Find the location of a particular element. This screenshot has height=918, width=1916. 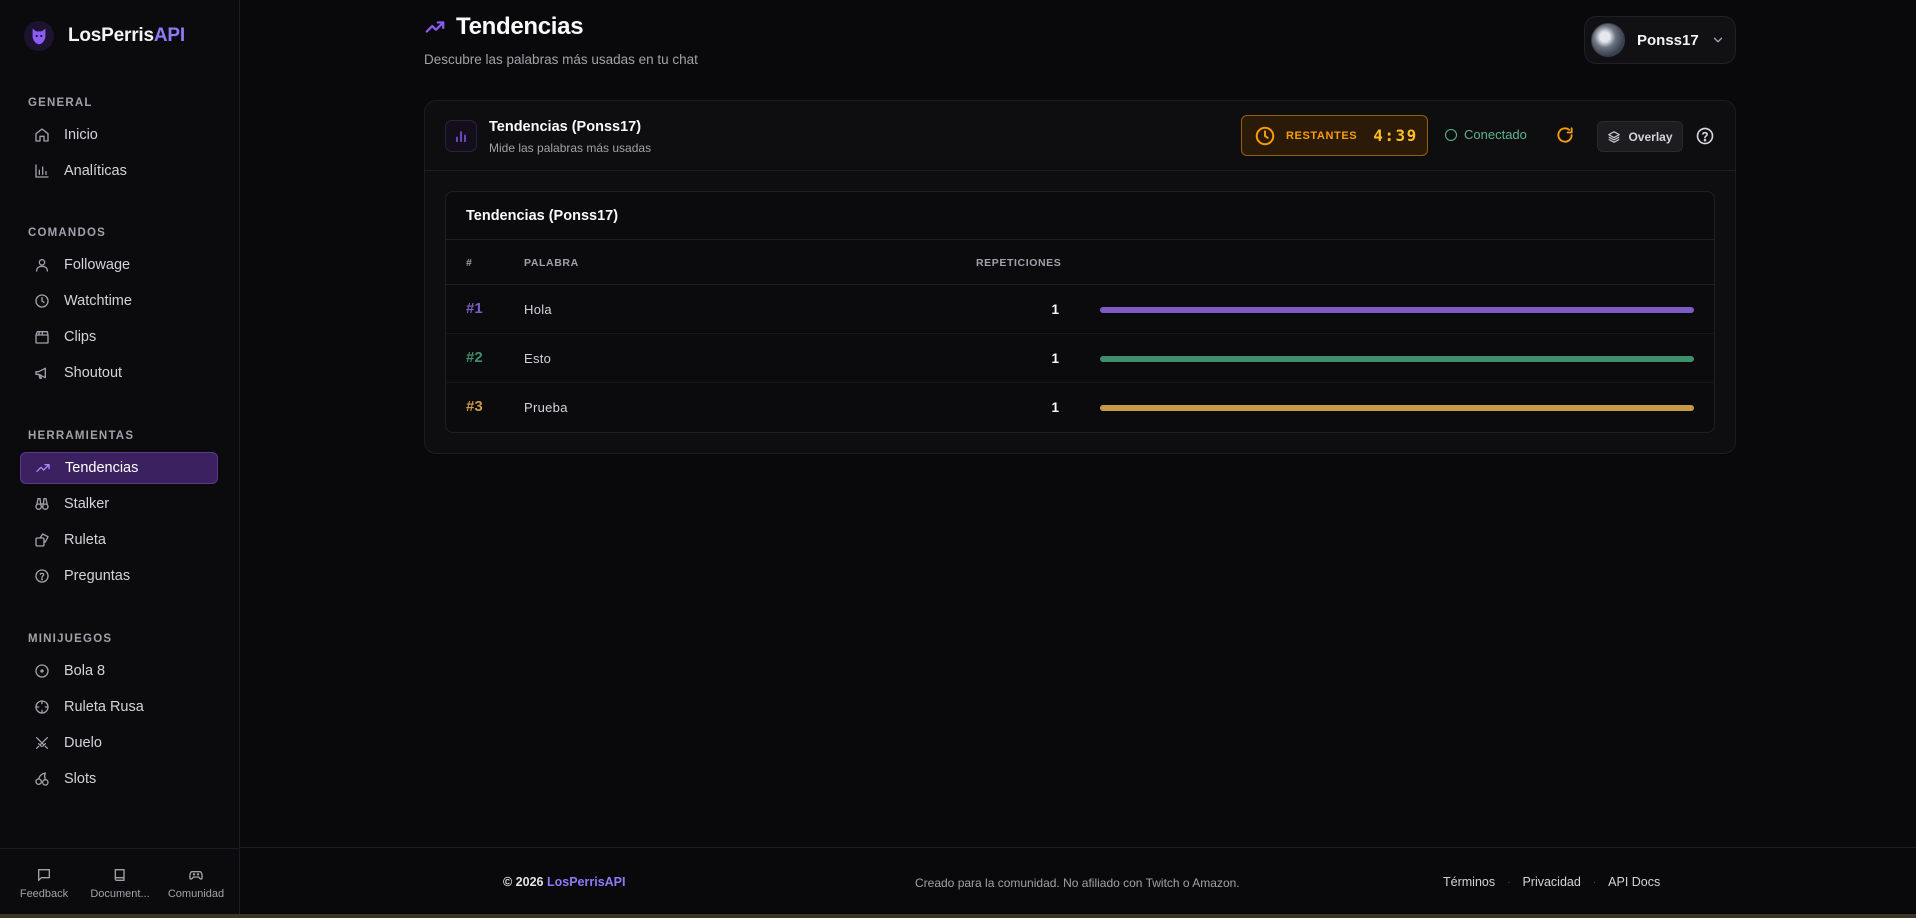

footer-links: Términos · Privacidad · API Docs is located at coordinates (1551, 882).